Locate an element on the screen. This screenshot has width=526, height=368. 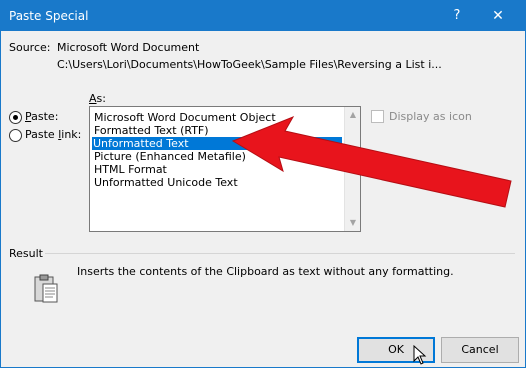
list-item: Unformatted Unicode Text is located at coordinates (166, 182).